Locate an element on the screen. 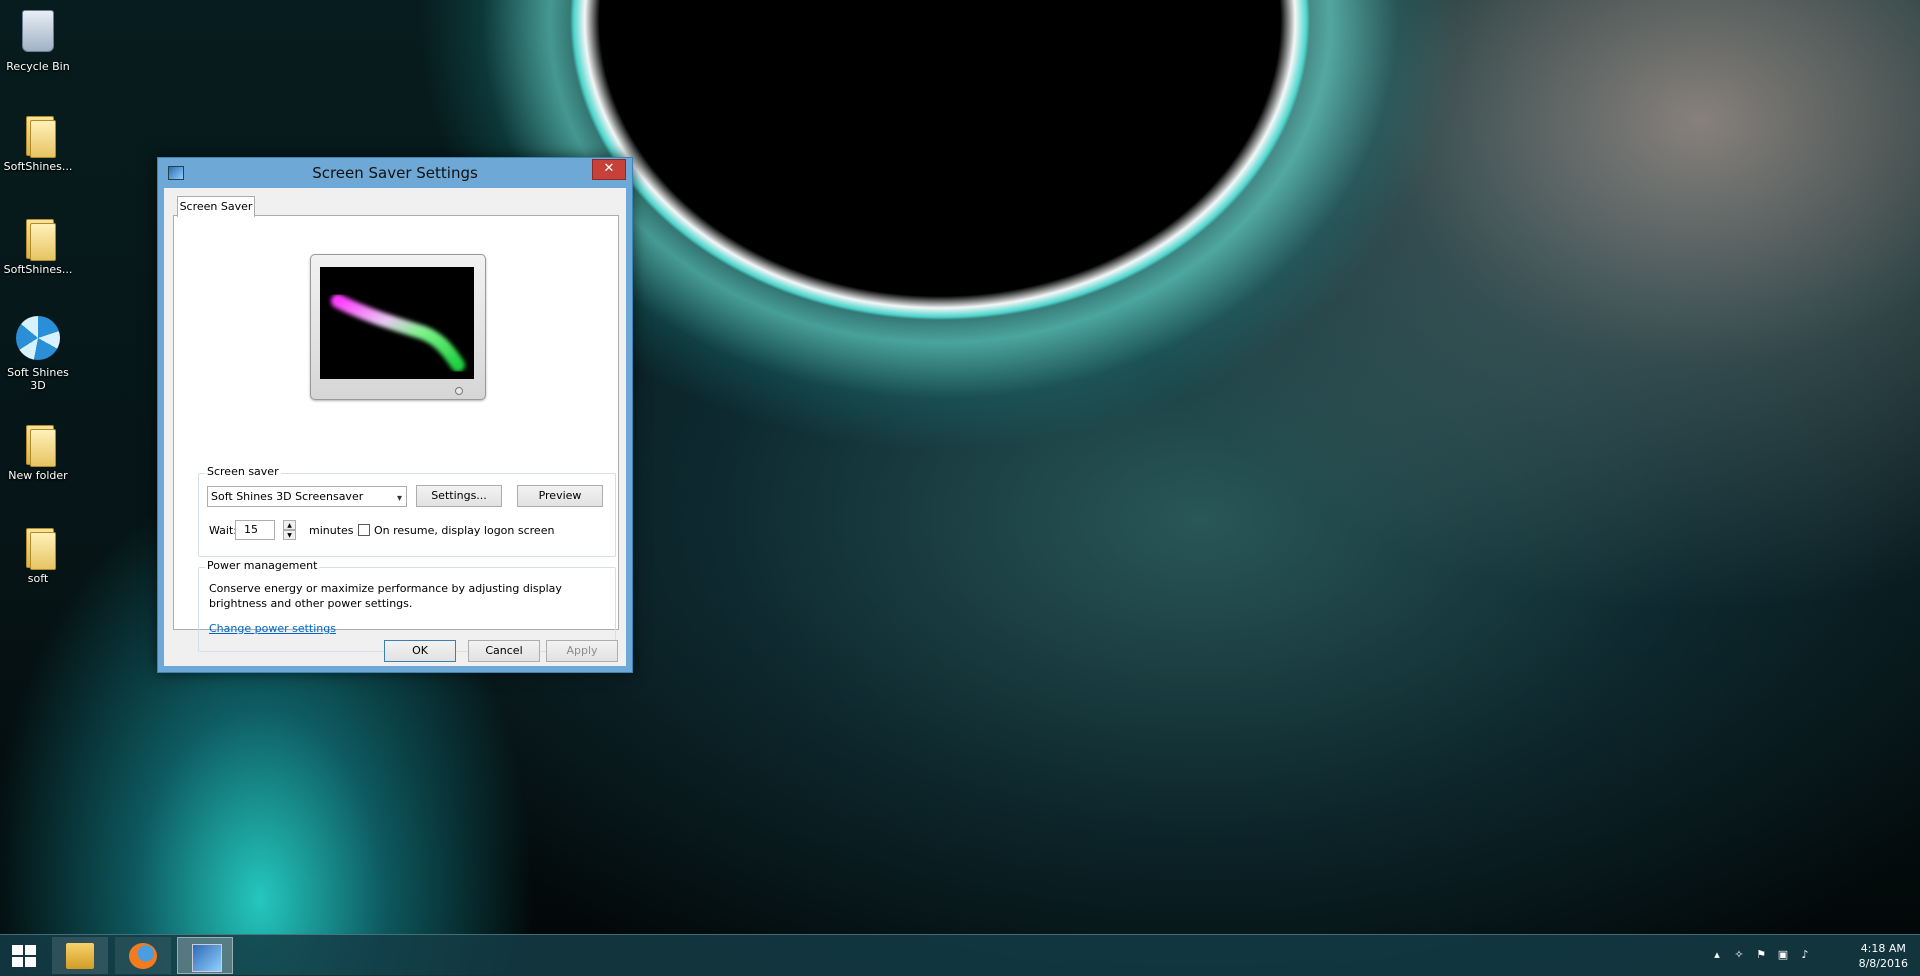 The width and height of the screenshot is (1920, 976). preview-button: Preview is located at coordinates (560, 496).